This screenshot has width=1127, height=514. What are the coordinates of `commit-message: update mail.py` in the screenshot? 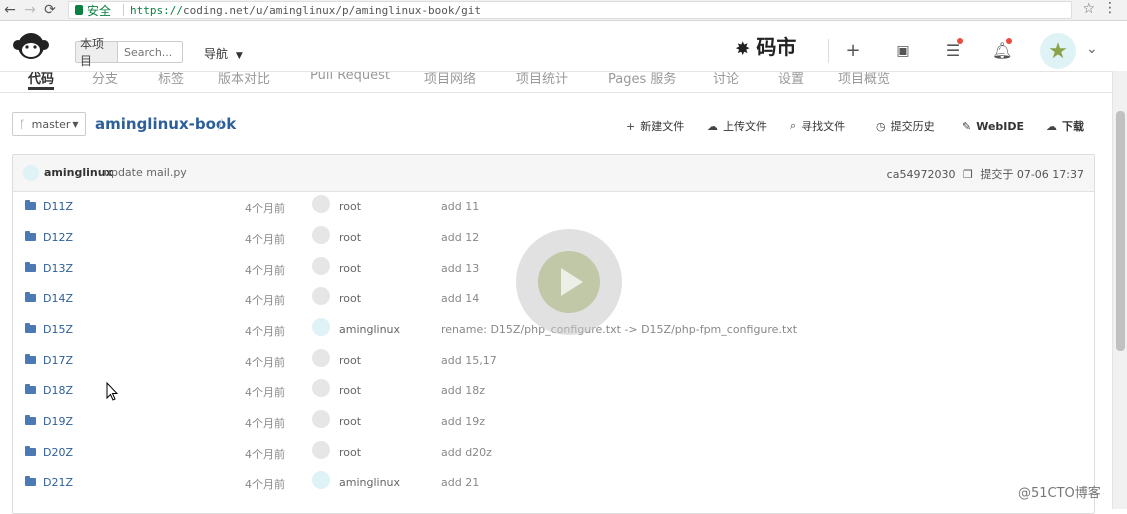 It's located at (145, 172).